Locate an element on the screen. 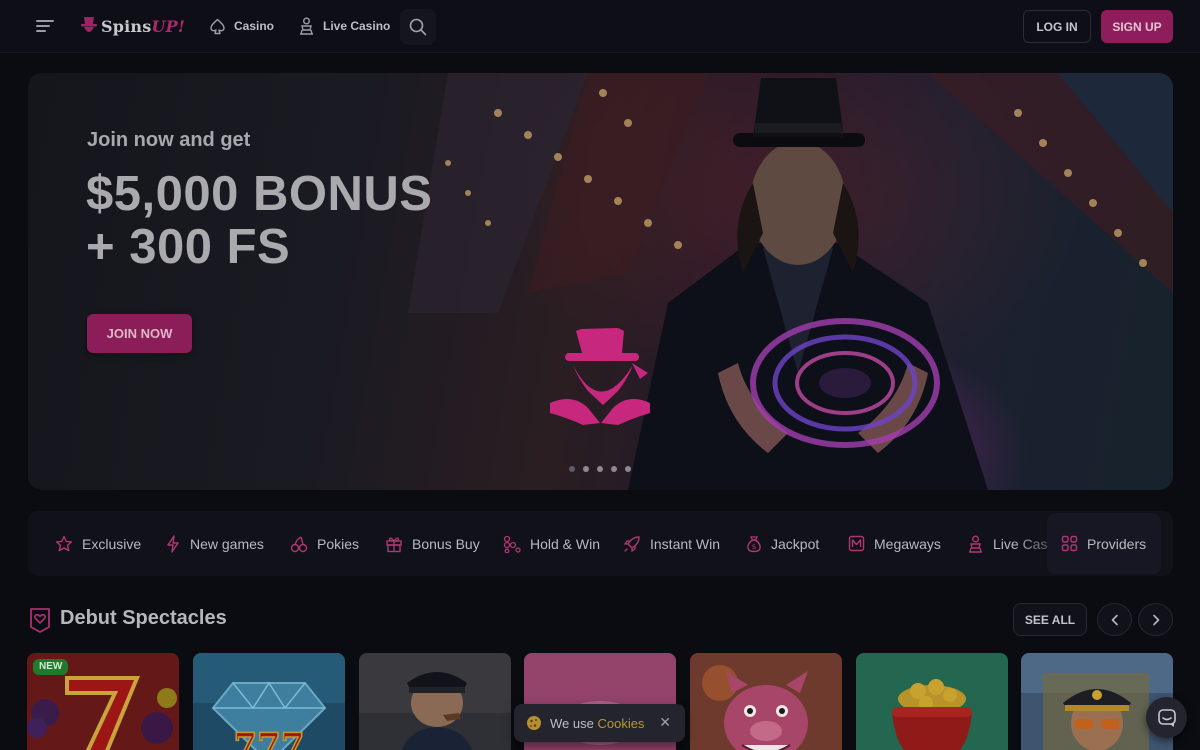 This screenshot has height=750, width=1200. search-button is located at coordinates (418, 27).